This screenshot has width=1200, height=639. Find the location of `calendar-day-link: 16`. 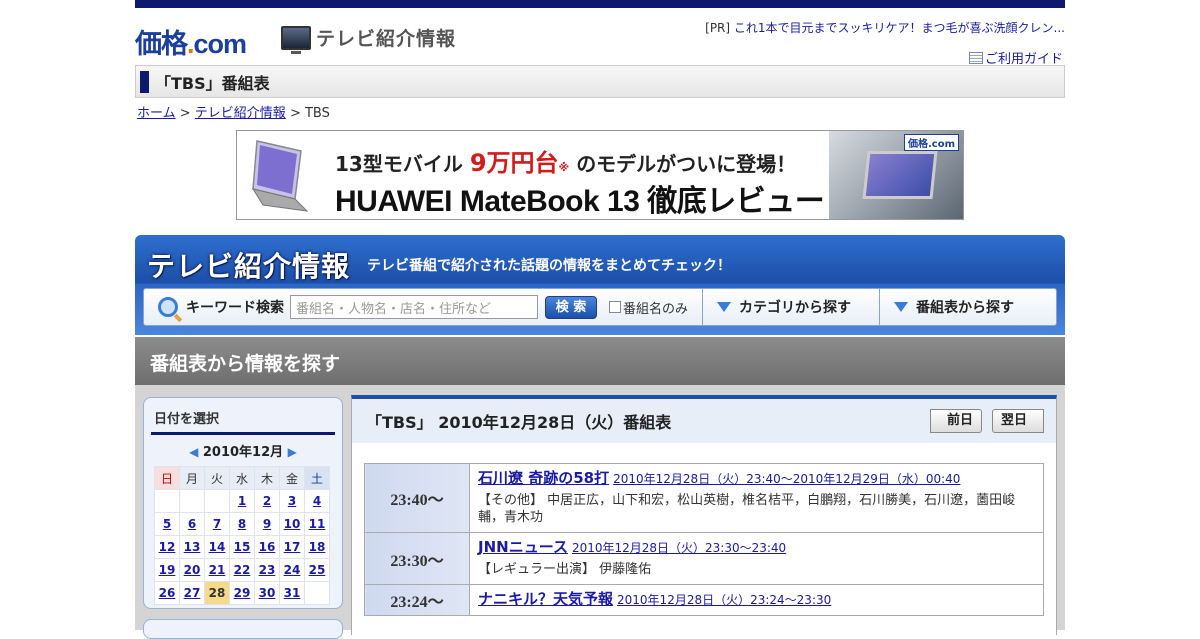

calendar-day-link: 16 is located at coordinates (267, 547).